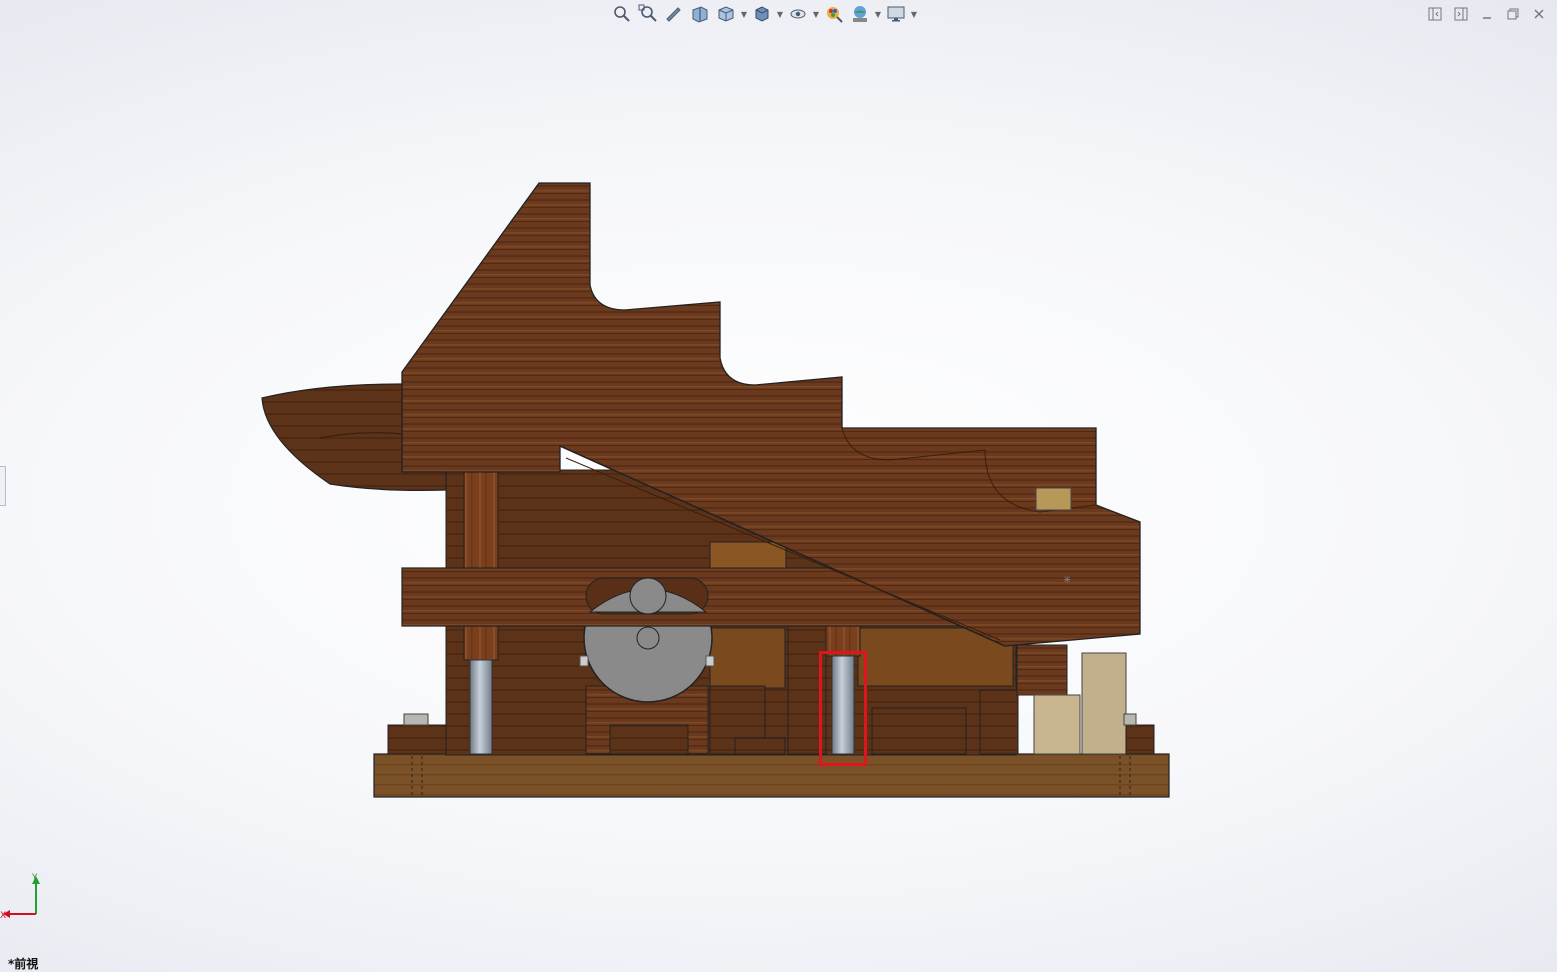 The width and height of the screenshot is (1557, 972). I want to click on left-foot-block, so click(418, 739).